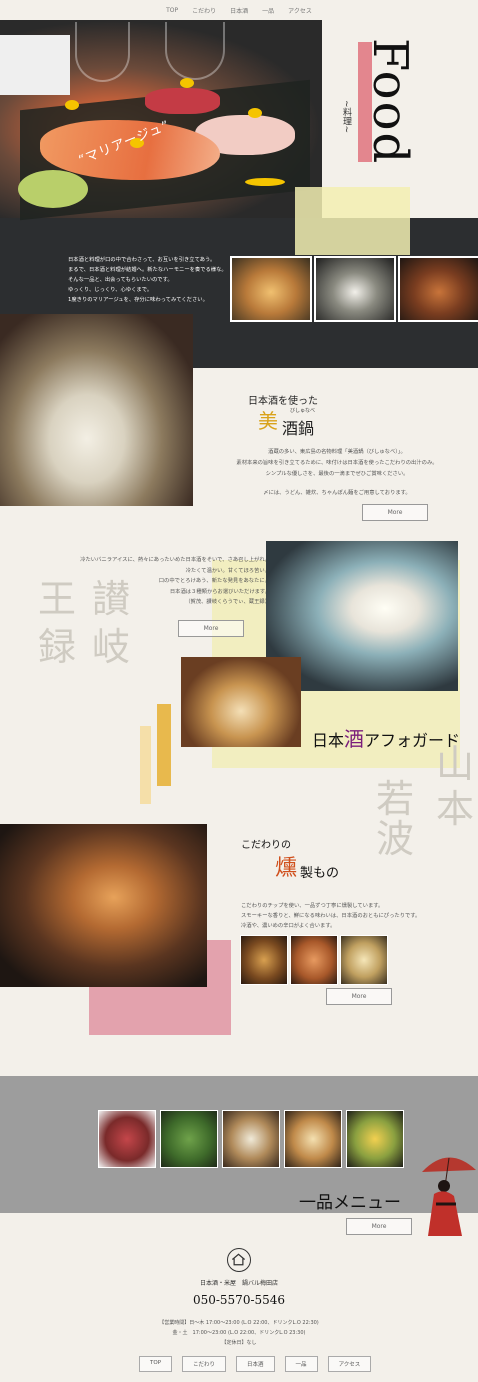 The width and height of the screenshot is (478, 1382). I want to click on nabe-photo, so click(96, 410).